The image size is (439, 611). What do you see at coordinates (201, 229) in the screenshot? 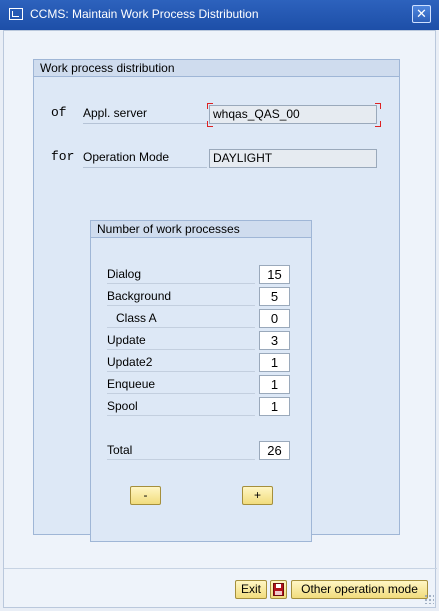
I see `group-header: Number of work processes` at bounding box center [201, 229].